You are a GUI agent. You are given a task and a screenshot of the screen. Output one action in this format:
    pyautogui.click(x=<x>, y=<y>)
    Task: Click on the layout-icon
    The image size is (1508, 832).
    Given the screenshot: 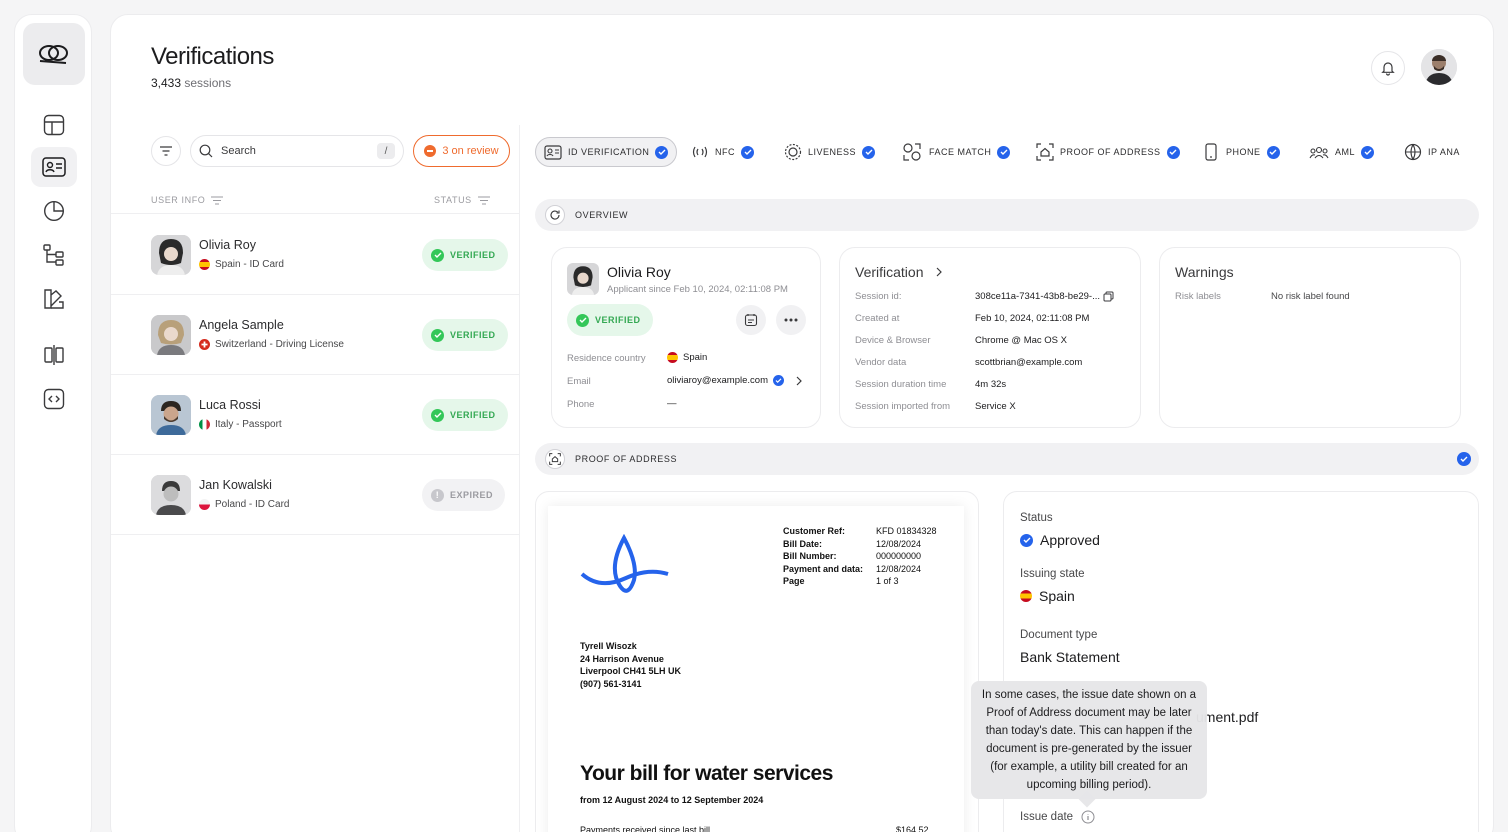 What is the action you would take?
    pyautogui.click(x=54, y=125)
    